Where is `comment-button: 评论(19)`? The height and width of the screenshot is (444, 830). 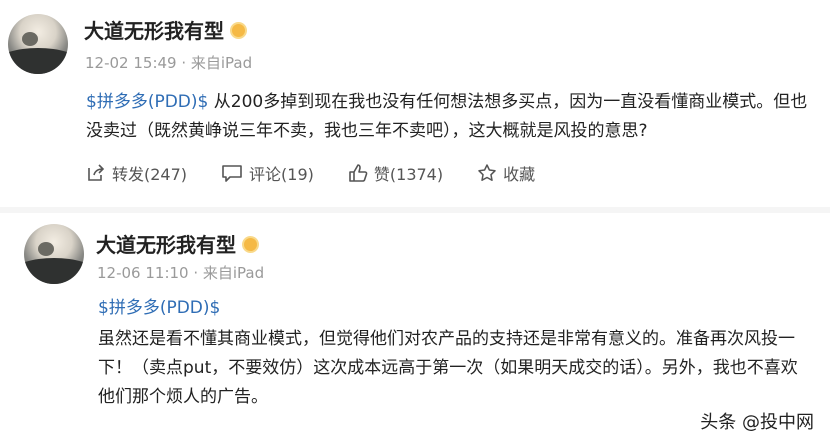
comment-button: 评论(19) is located at coordinates (267, 173).